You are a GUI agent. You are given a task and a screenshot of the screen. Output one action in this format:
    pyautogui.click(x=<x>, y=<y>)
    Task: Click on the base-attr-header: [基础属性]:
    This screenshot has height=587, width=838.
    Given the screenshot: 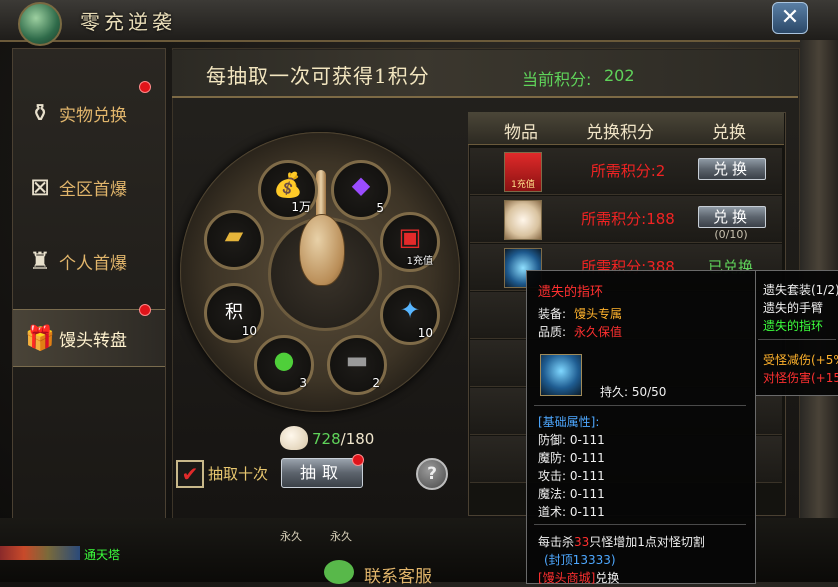 What is the action you would take?
    pyautogui.click(x=569, y=422)
    